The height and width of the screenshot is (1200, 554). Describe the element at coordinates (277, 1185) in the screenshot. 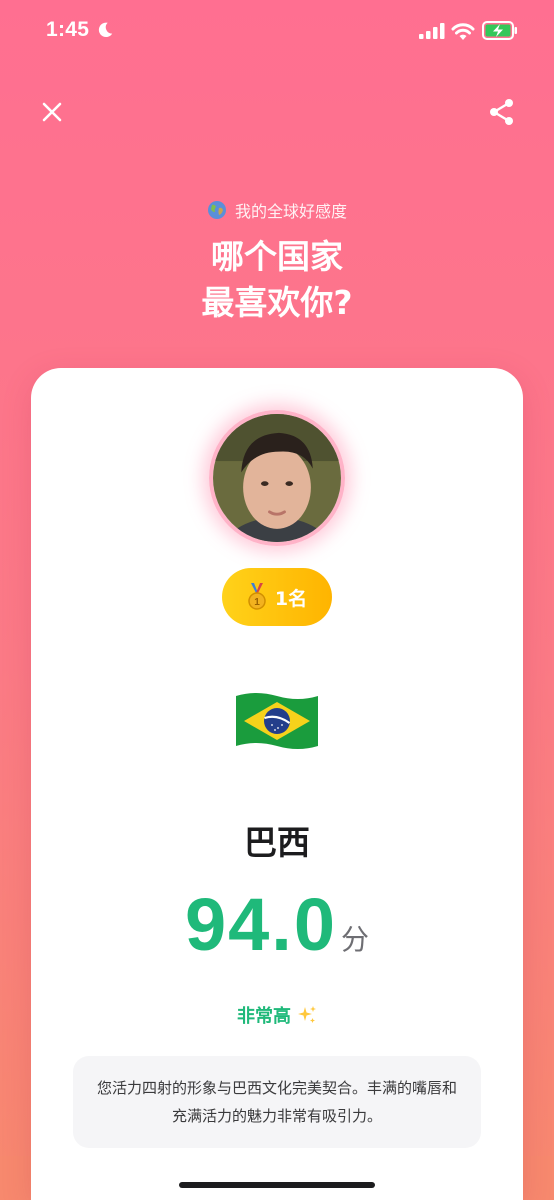

I see `home-indicator` at that location.